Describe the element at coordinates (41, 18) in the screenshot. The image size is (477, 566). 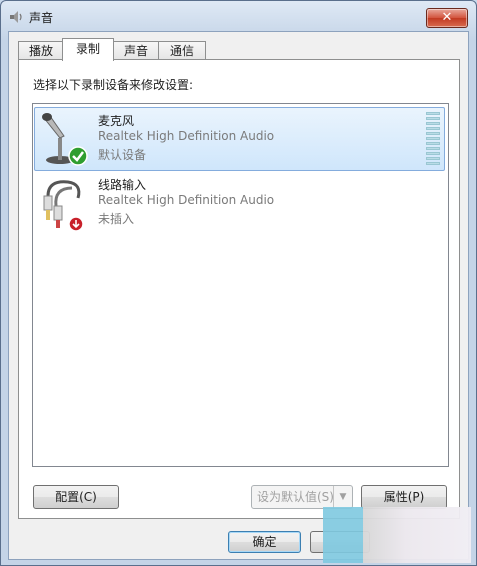
I see `window-title: 声音` at that location.